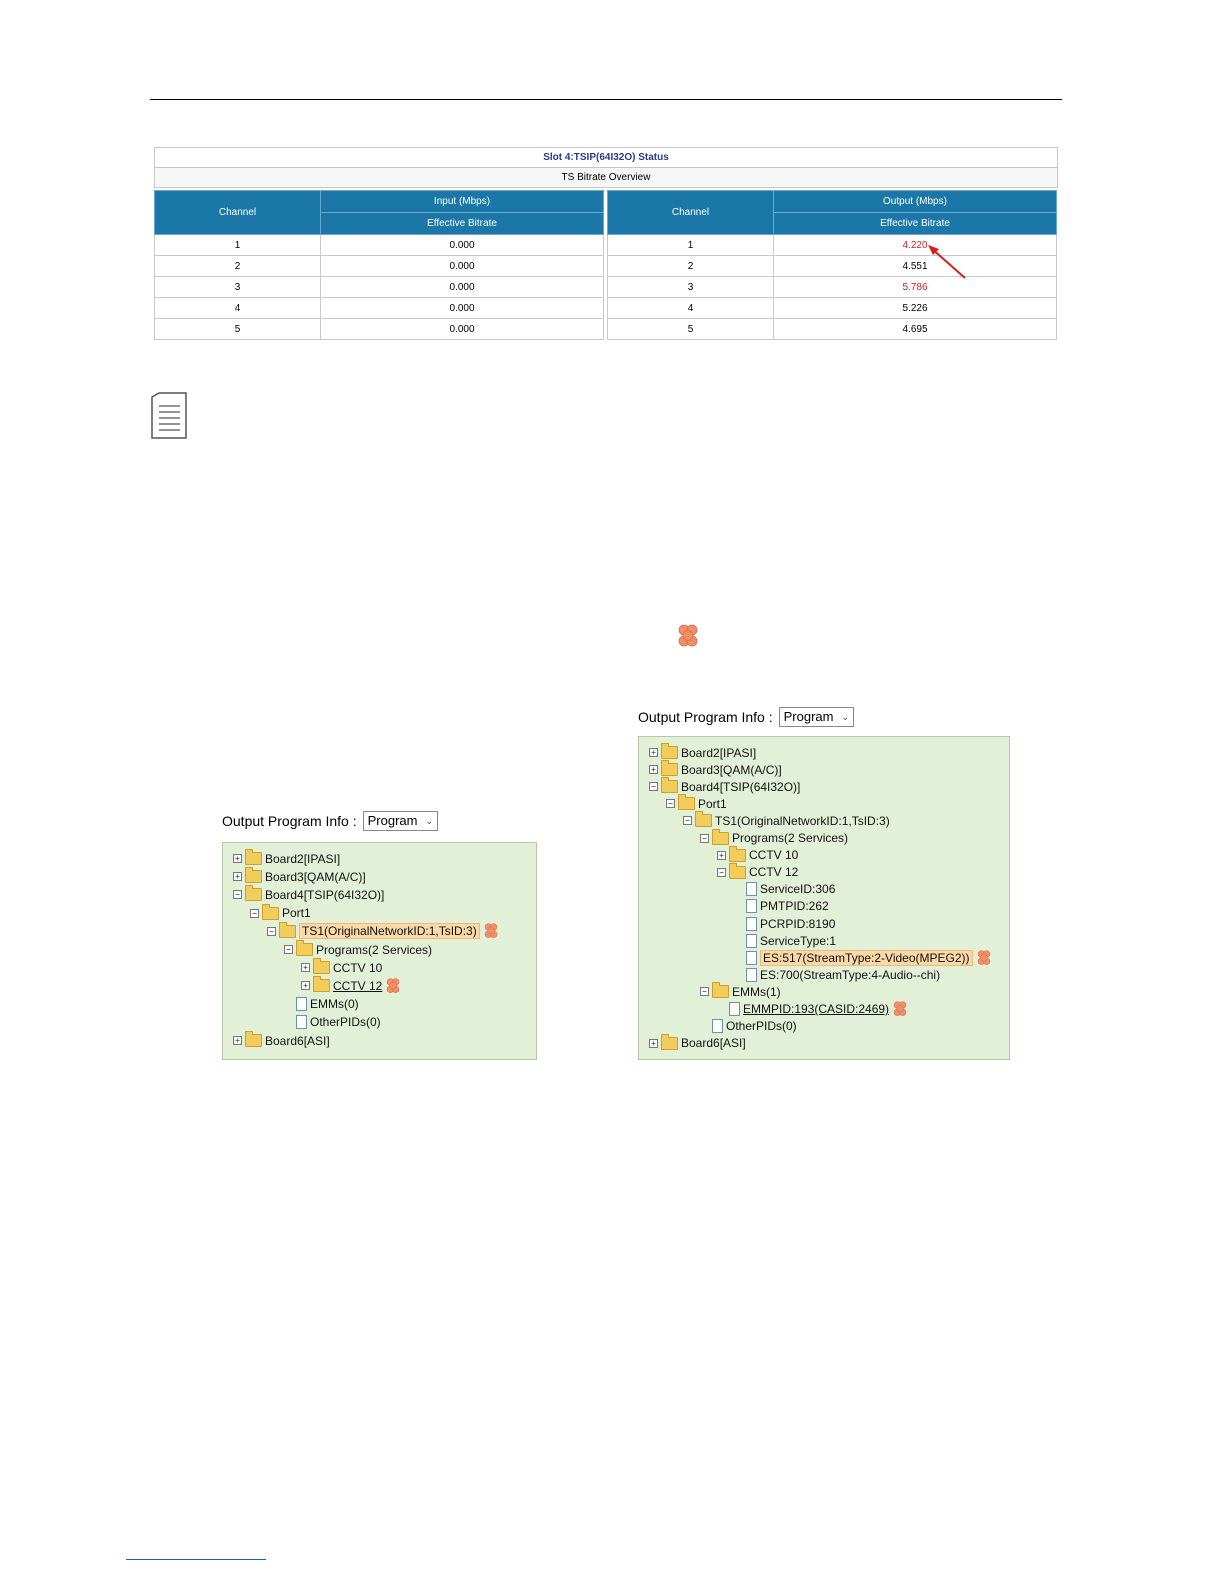 Image resolution: width=1224 pixels, height=1584 pixels. Describe the element at coordinates (837, 974) in the screenshot. I see `right-tree-node: ES:700(StreamType:4-Audio--chi)` at that location.